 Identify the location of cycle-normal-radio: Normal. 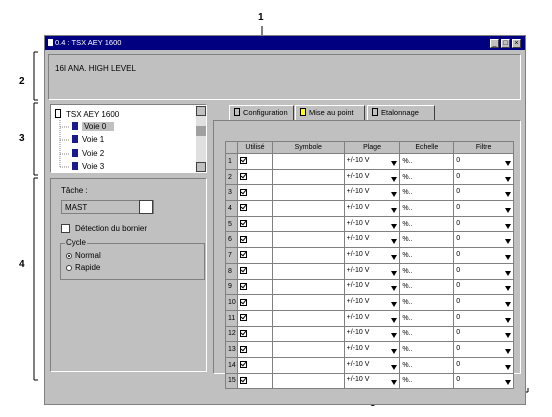
(83, 255).